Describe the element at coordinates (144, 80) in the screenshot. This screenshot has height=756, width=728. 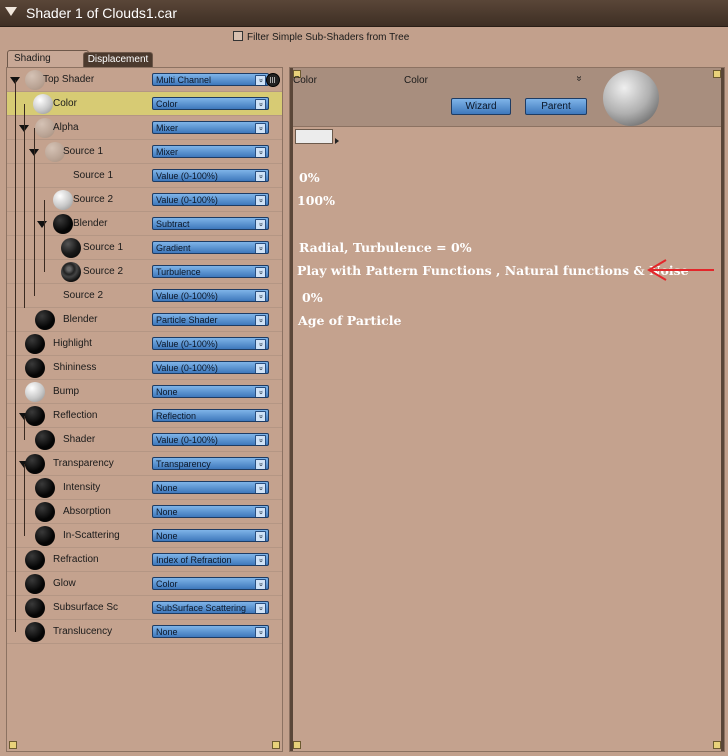
I see `tree-node: Top Shader Multi Channel »` at that location.